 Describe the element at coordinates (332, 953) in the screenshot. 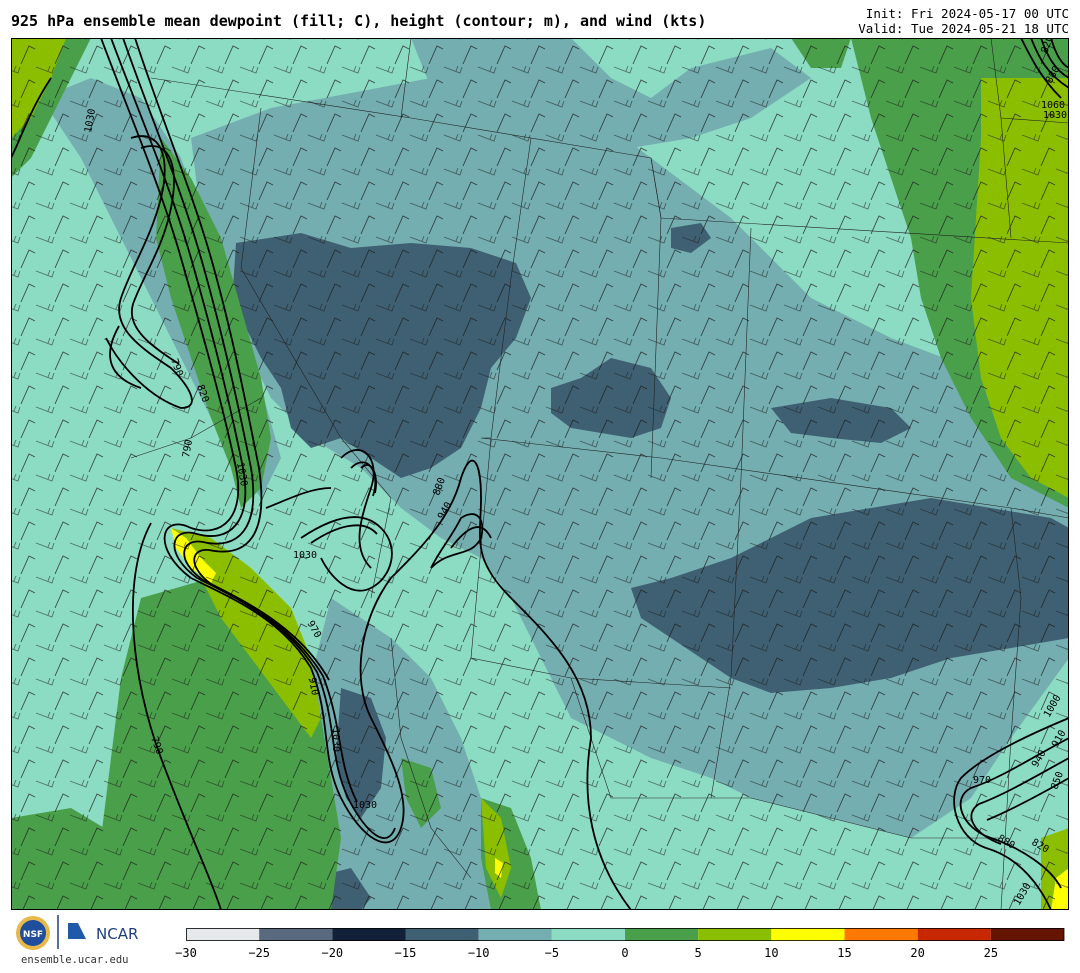

I see `colorbar-tick-label: −20` at that location.